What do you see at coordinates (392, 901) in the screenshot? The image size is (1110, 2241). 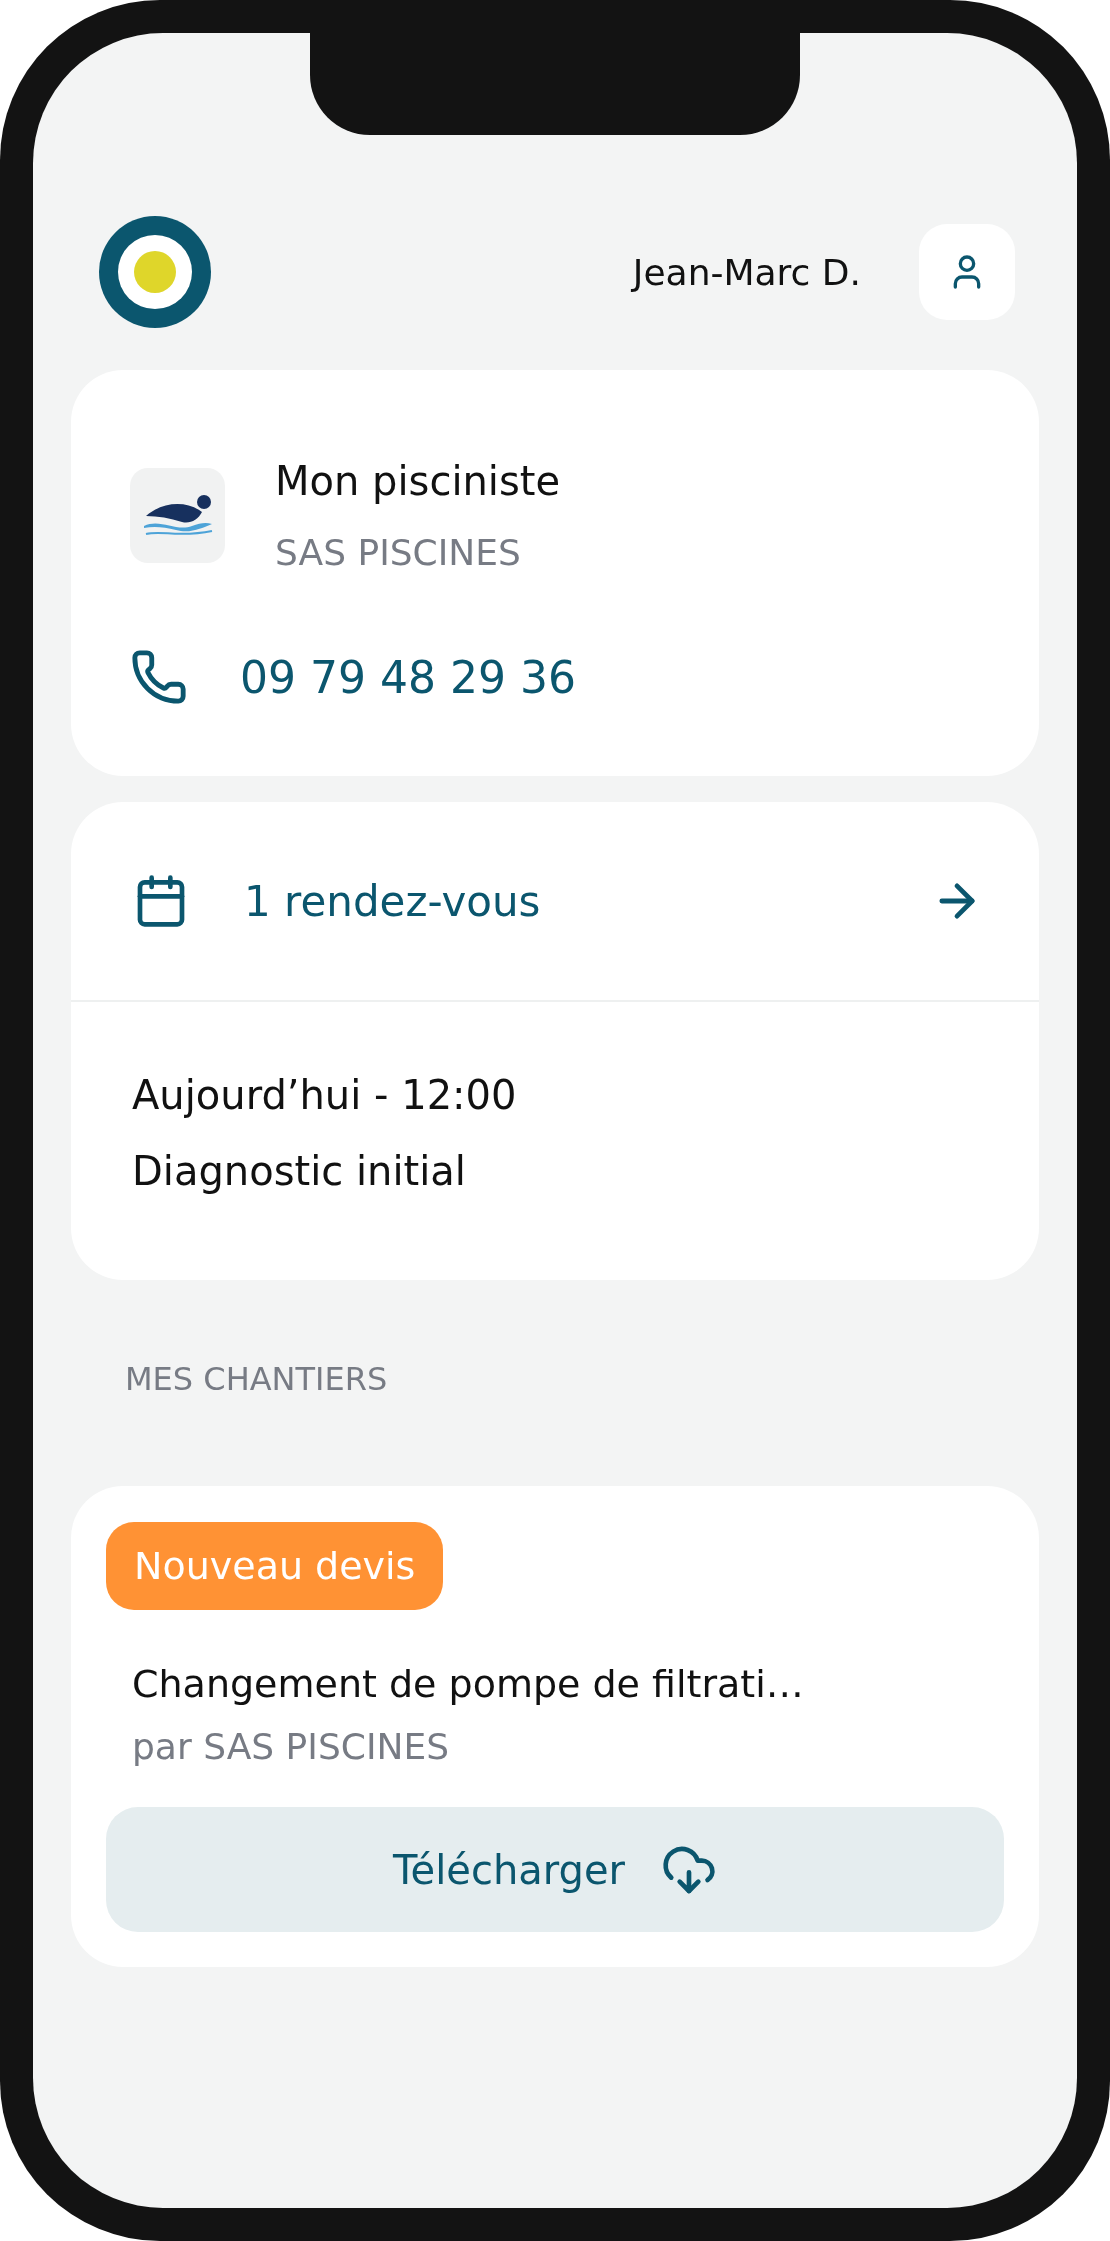 I see `appointments-link: 1 rendez-vous` at bounding box center [392, 901].